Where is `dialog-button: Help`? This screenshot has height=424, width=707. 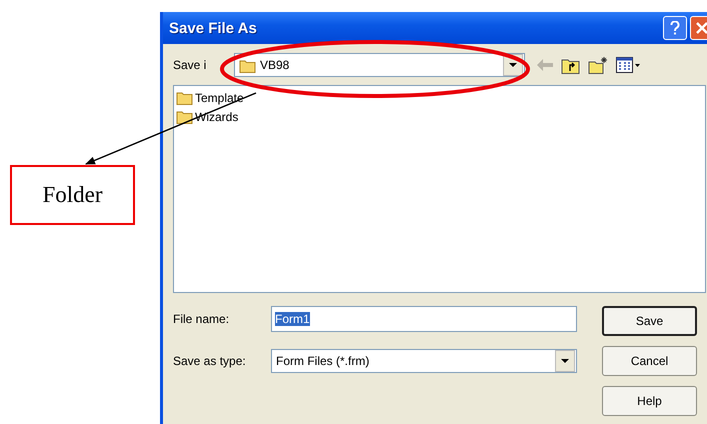
dialog-button: Help is located at coordinates (649, 401).